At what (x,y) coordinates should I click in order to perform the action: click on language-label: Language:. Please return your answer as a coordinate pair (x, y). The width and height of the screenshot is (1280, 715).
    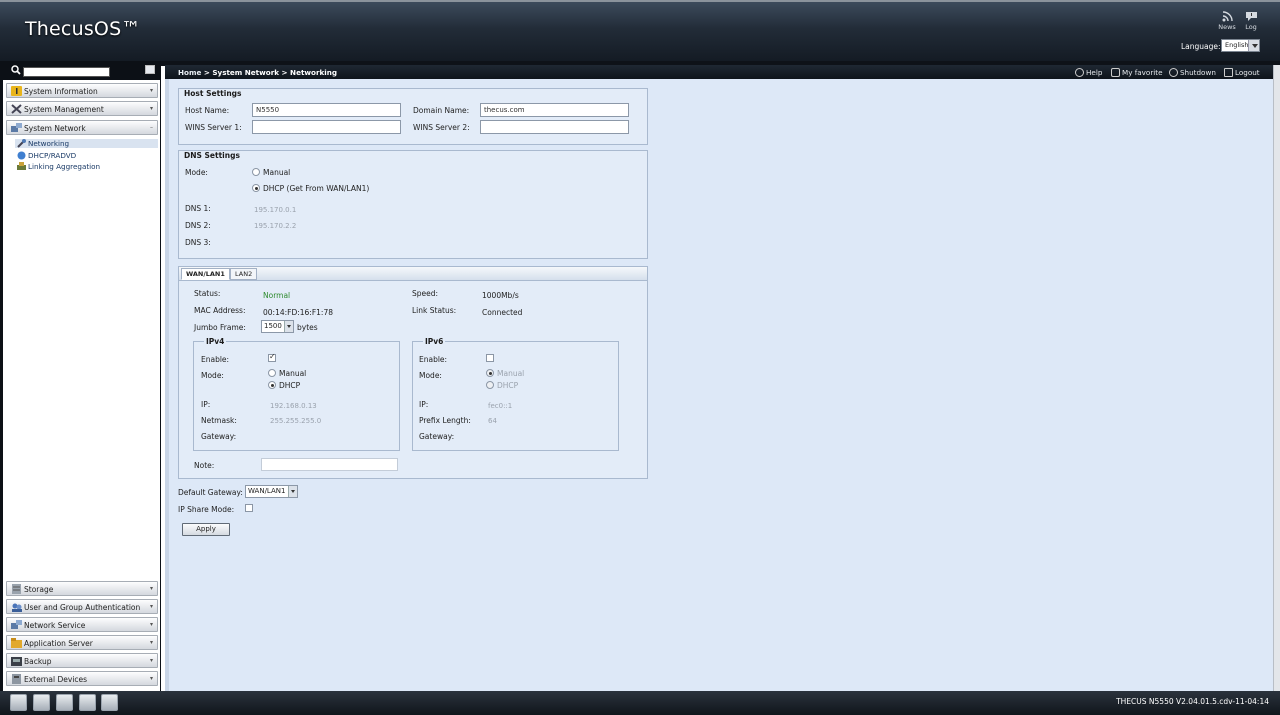
    Looking at the image, I should click on (1201, 46).